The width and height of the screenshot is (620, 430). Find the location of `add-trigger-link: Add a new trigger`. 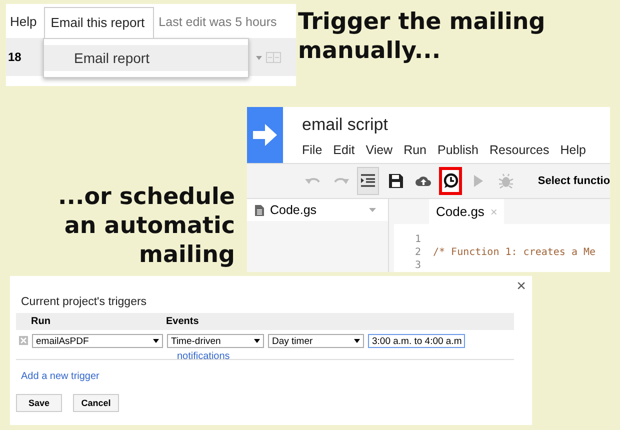

add-trigger-link: Add a new trigger is located at coordinates (60, 376).